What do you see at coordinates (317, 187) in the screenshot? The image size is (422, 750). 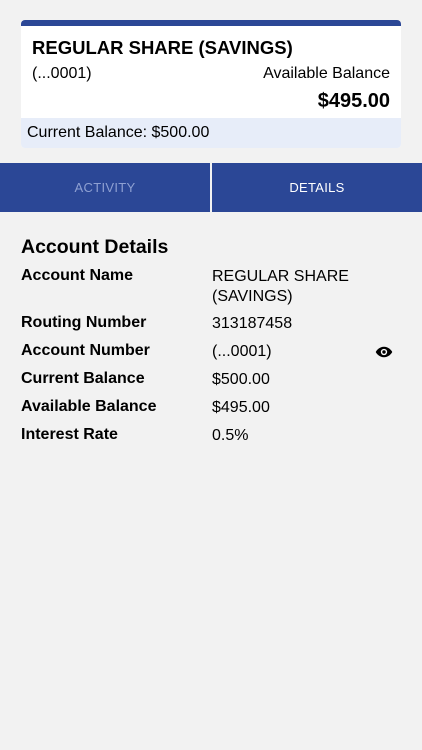 I see `tab-details: DETAILS` at bounding box center [317, 187].